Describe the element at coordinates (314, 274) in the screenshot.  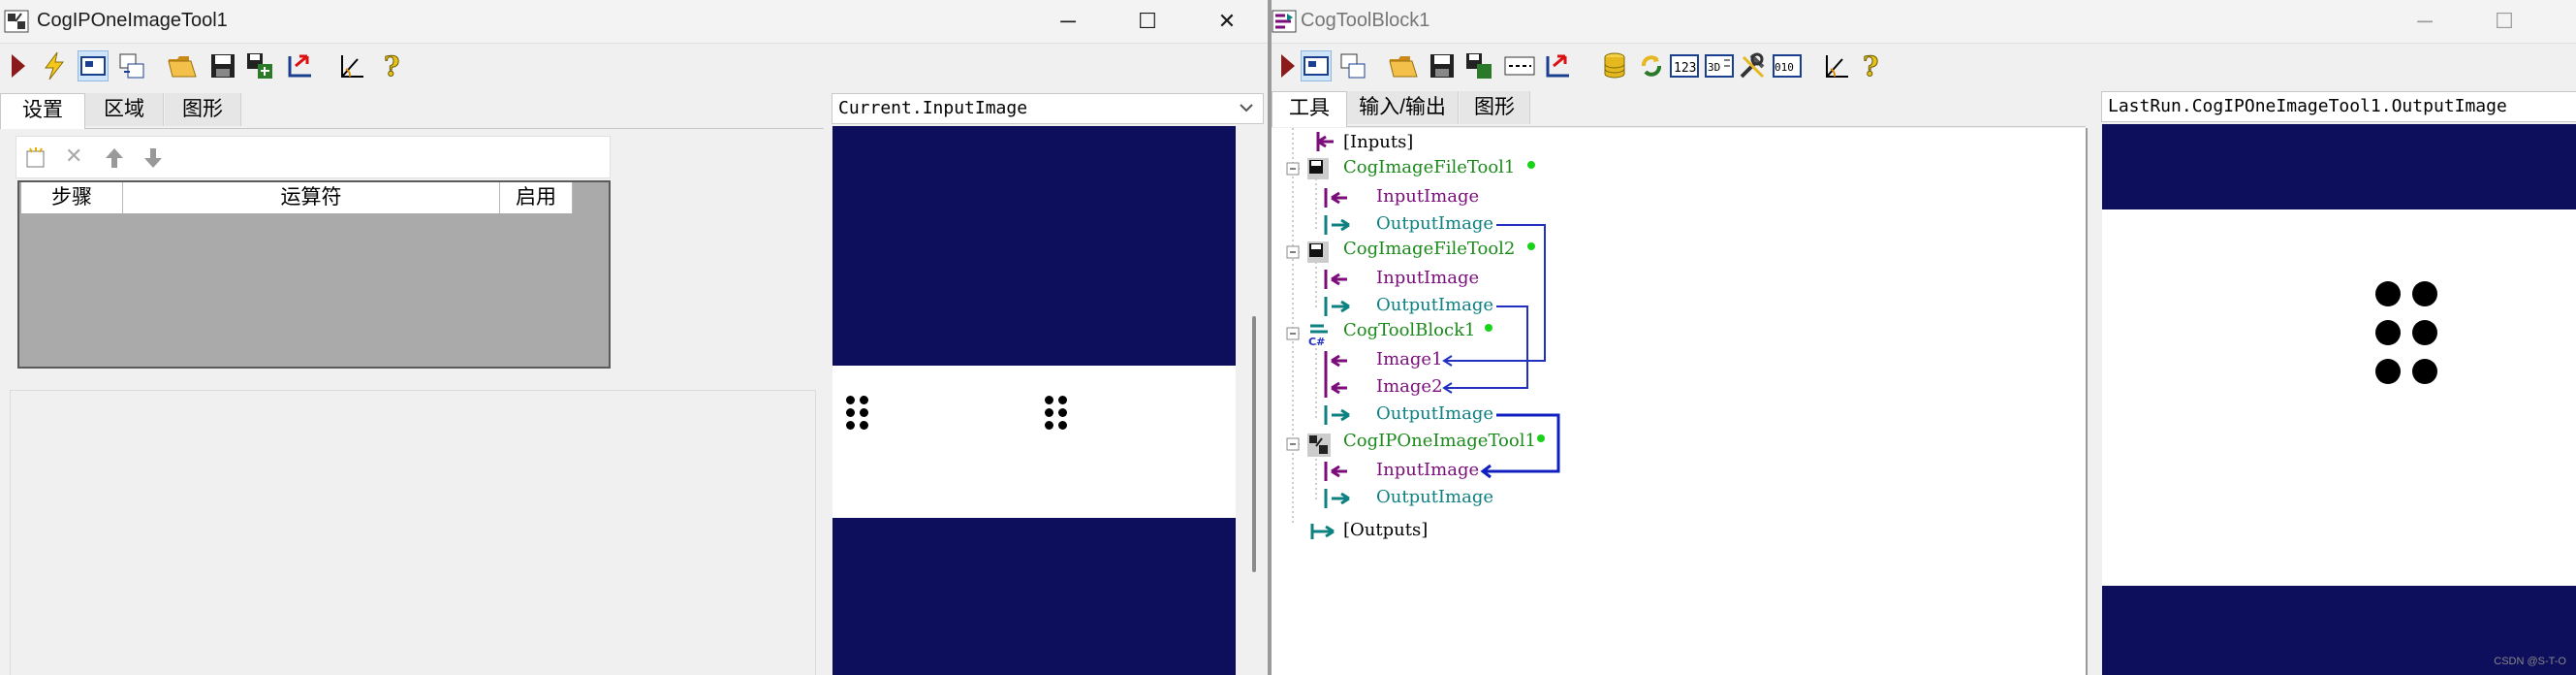
I see `step-table: 步骤 运算符 启用` at that location.